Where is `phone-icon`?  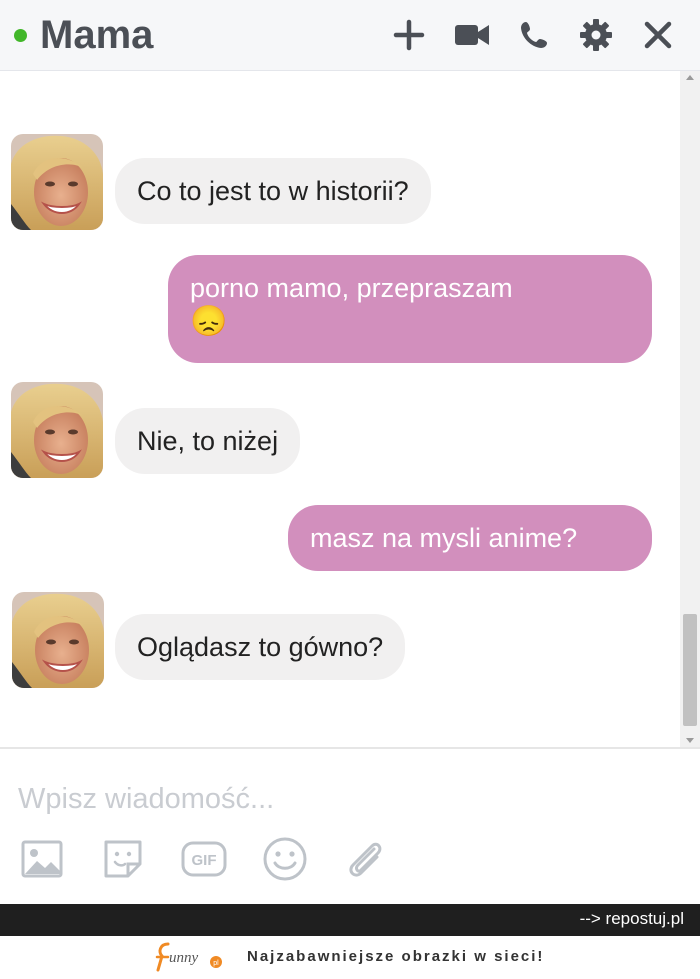 phone-icon is located at coordinates (534, 35).